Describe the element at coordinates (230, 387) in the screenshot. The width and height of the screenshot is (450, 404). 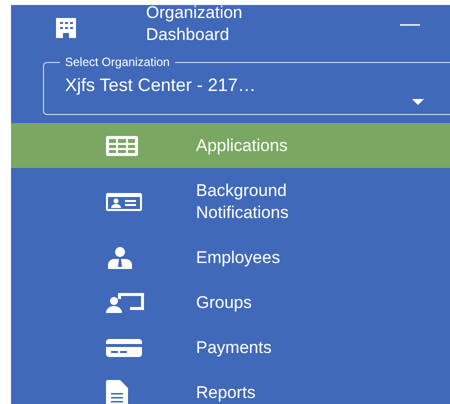
I see `nav-item: Reports` at that location.